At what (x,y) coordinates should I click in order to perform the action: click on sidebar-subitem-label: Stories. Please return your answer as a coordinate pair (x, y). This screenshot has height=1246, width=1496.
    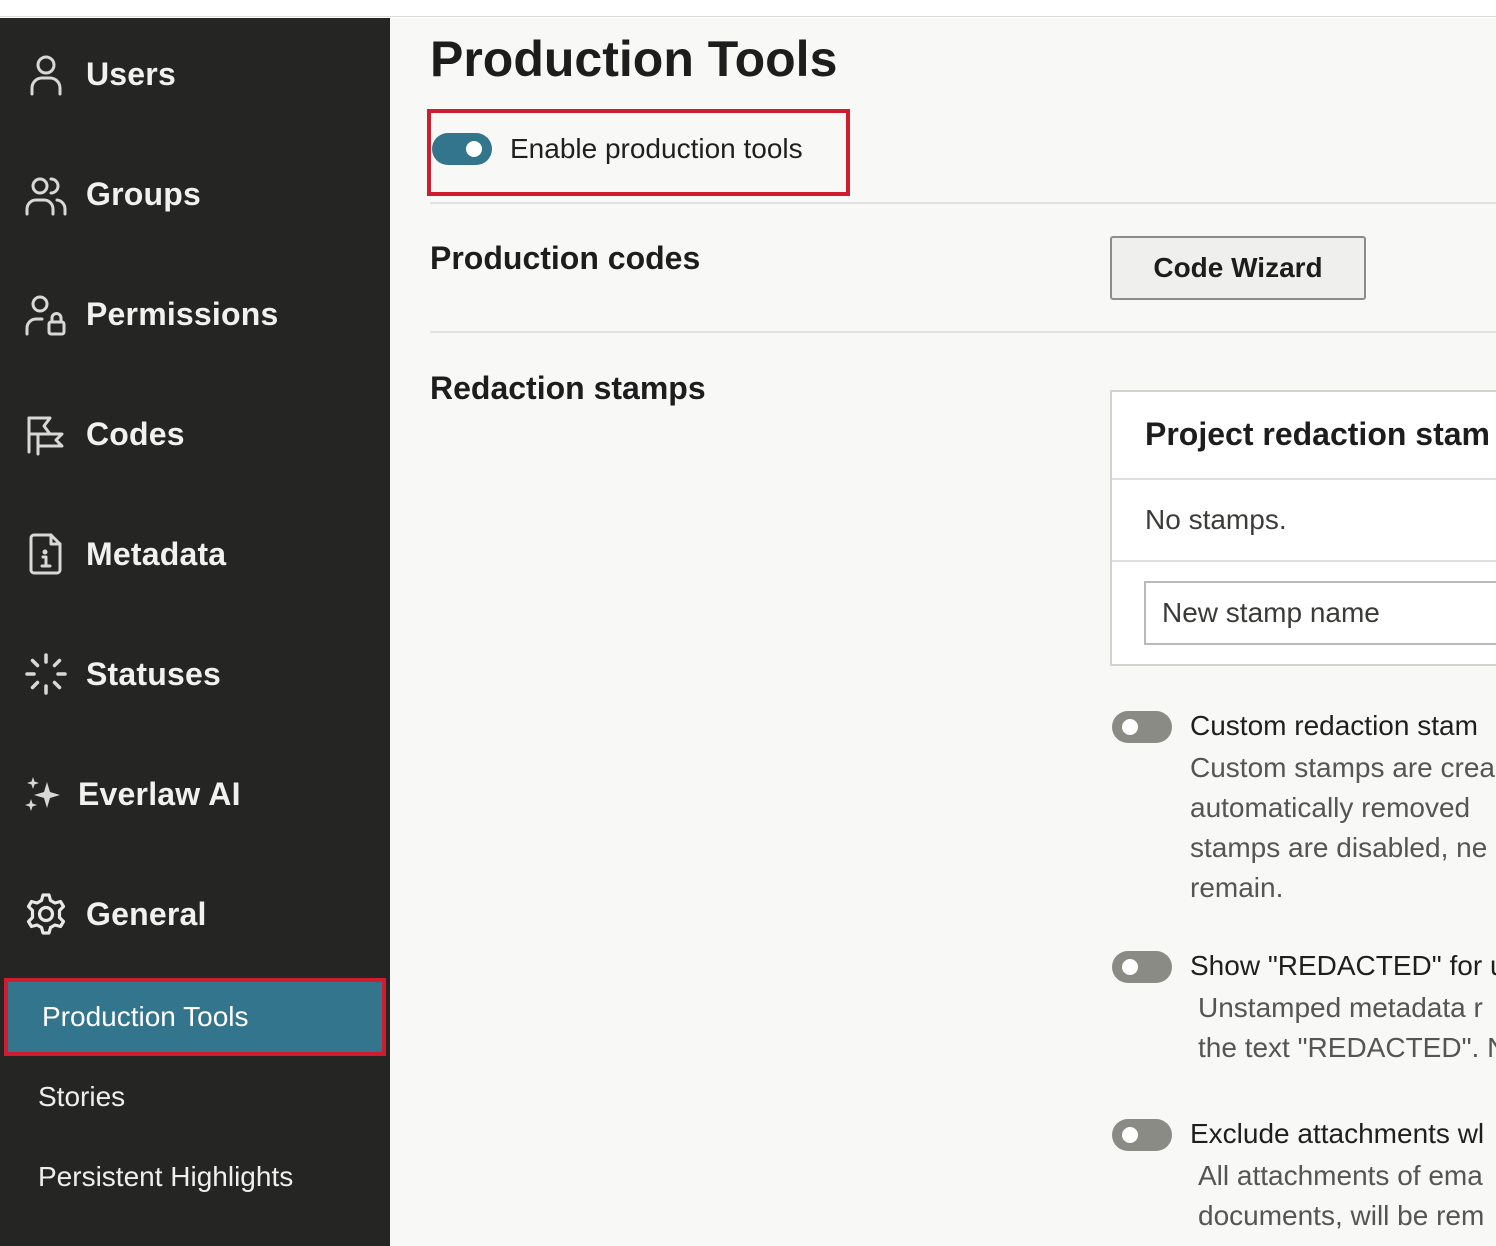
    Looking at the image, I should click on (82, 1096).